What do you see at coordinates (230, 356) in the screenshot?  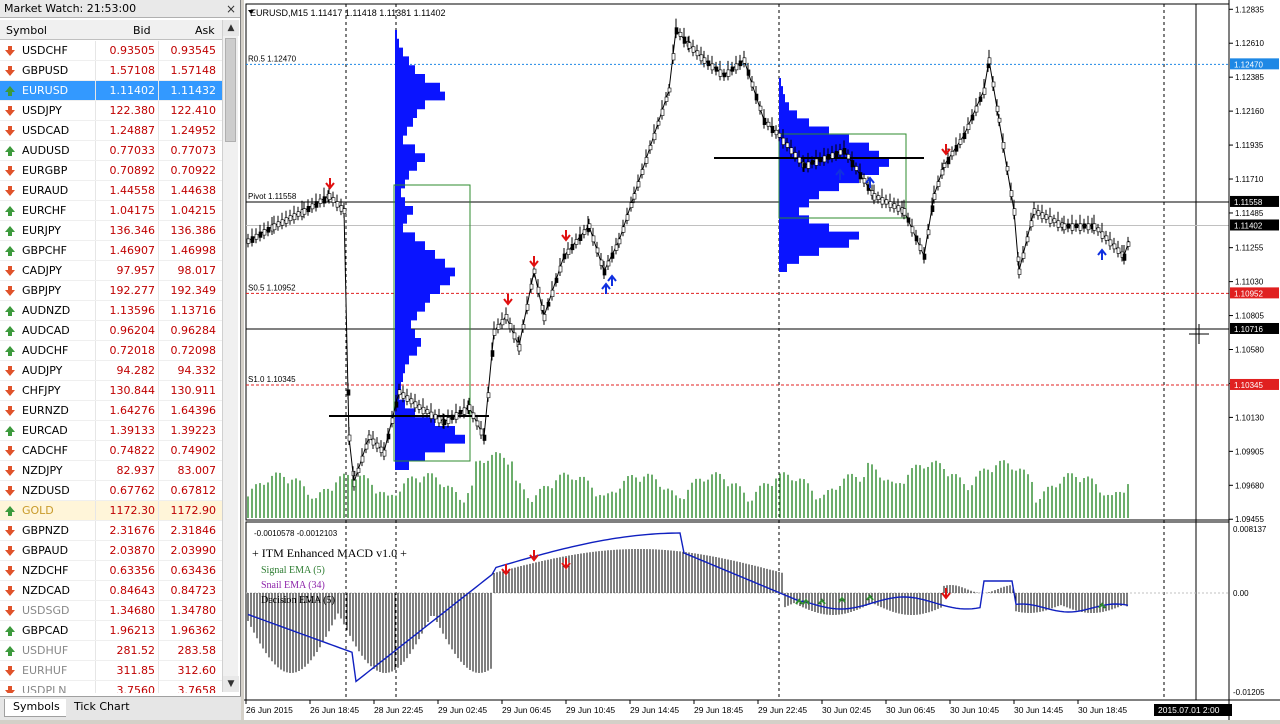 I see `market-watch-scrollbar: ▲ ▼` at bounding box center [230, 356].